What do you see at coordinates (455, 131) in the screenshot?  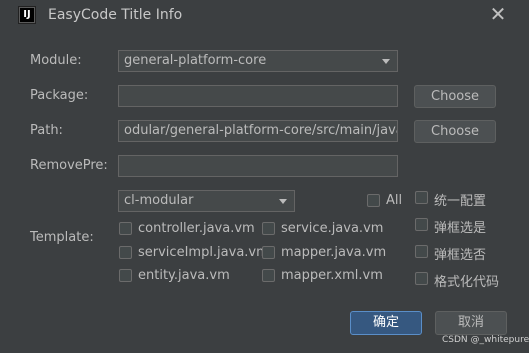 I see `path-choose-button: Choose` at bounding box center [455, 131].